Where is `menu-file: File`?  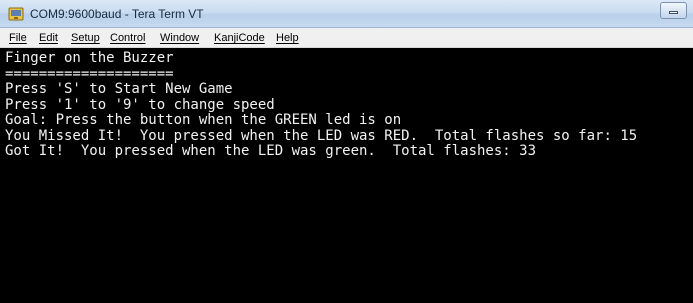
menu-file: File is located at coordinates (18, 38).